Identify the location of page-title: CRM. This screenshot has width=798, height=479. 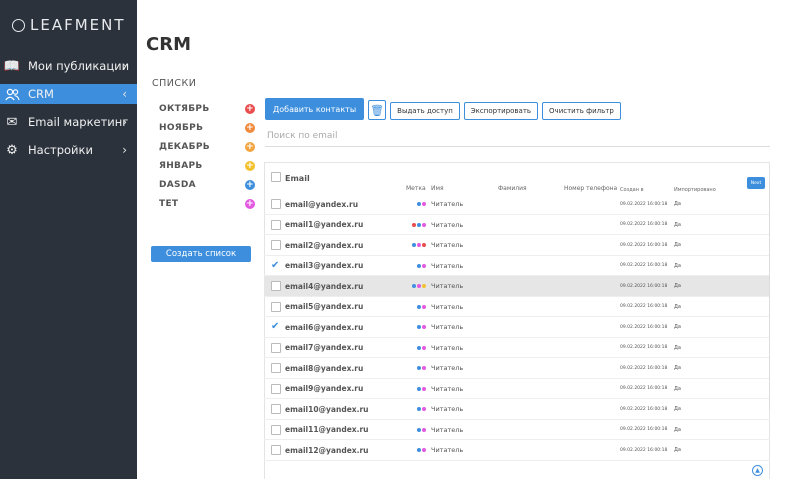
(168, 44).